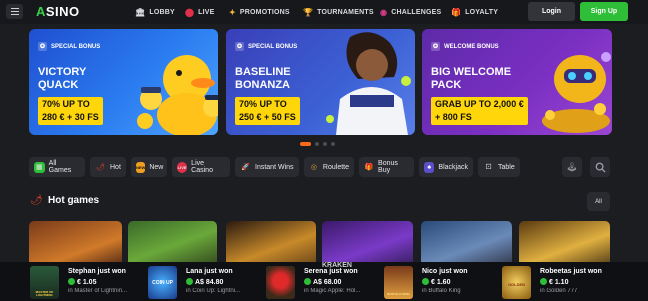 The width and height of the screenshot is (648, 301). I want to click on hamburger-menu-icon, so click(14, 11).